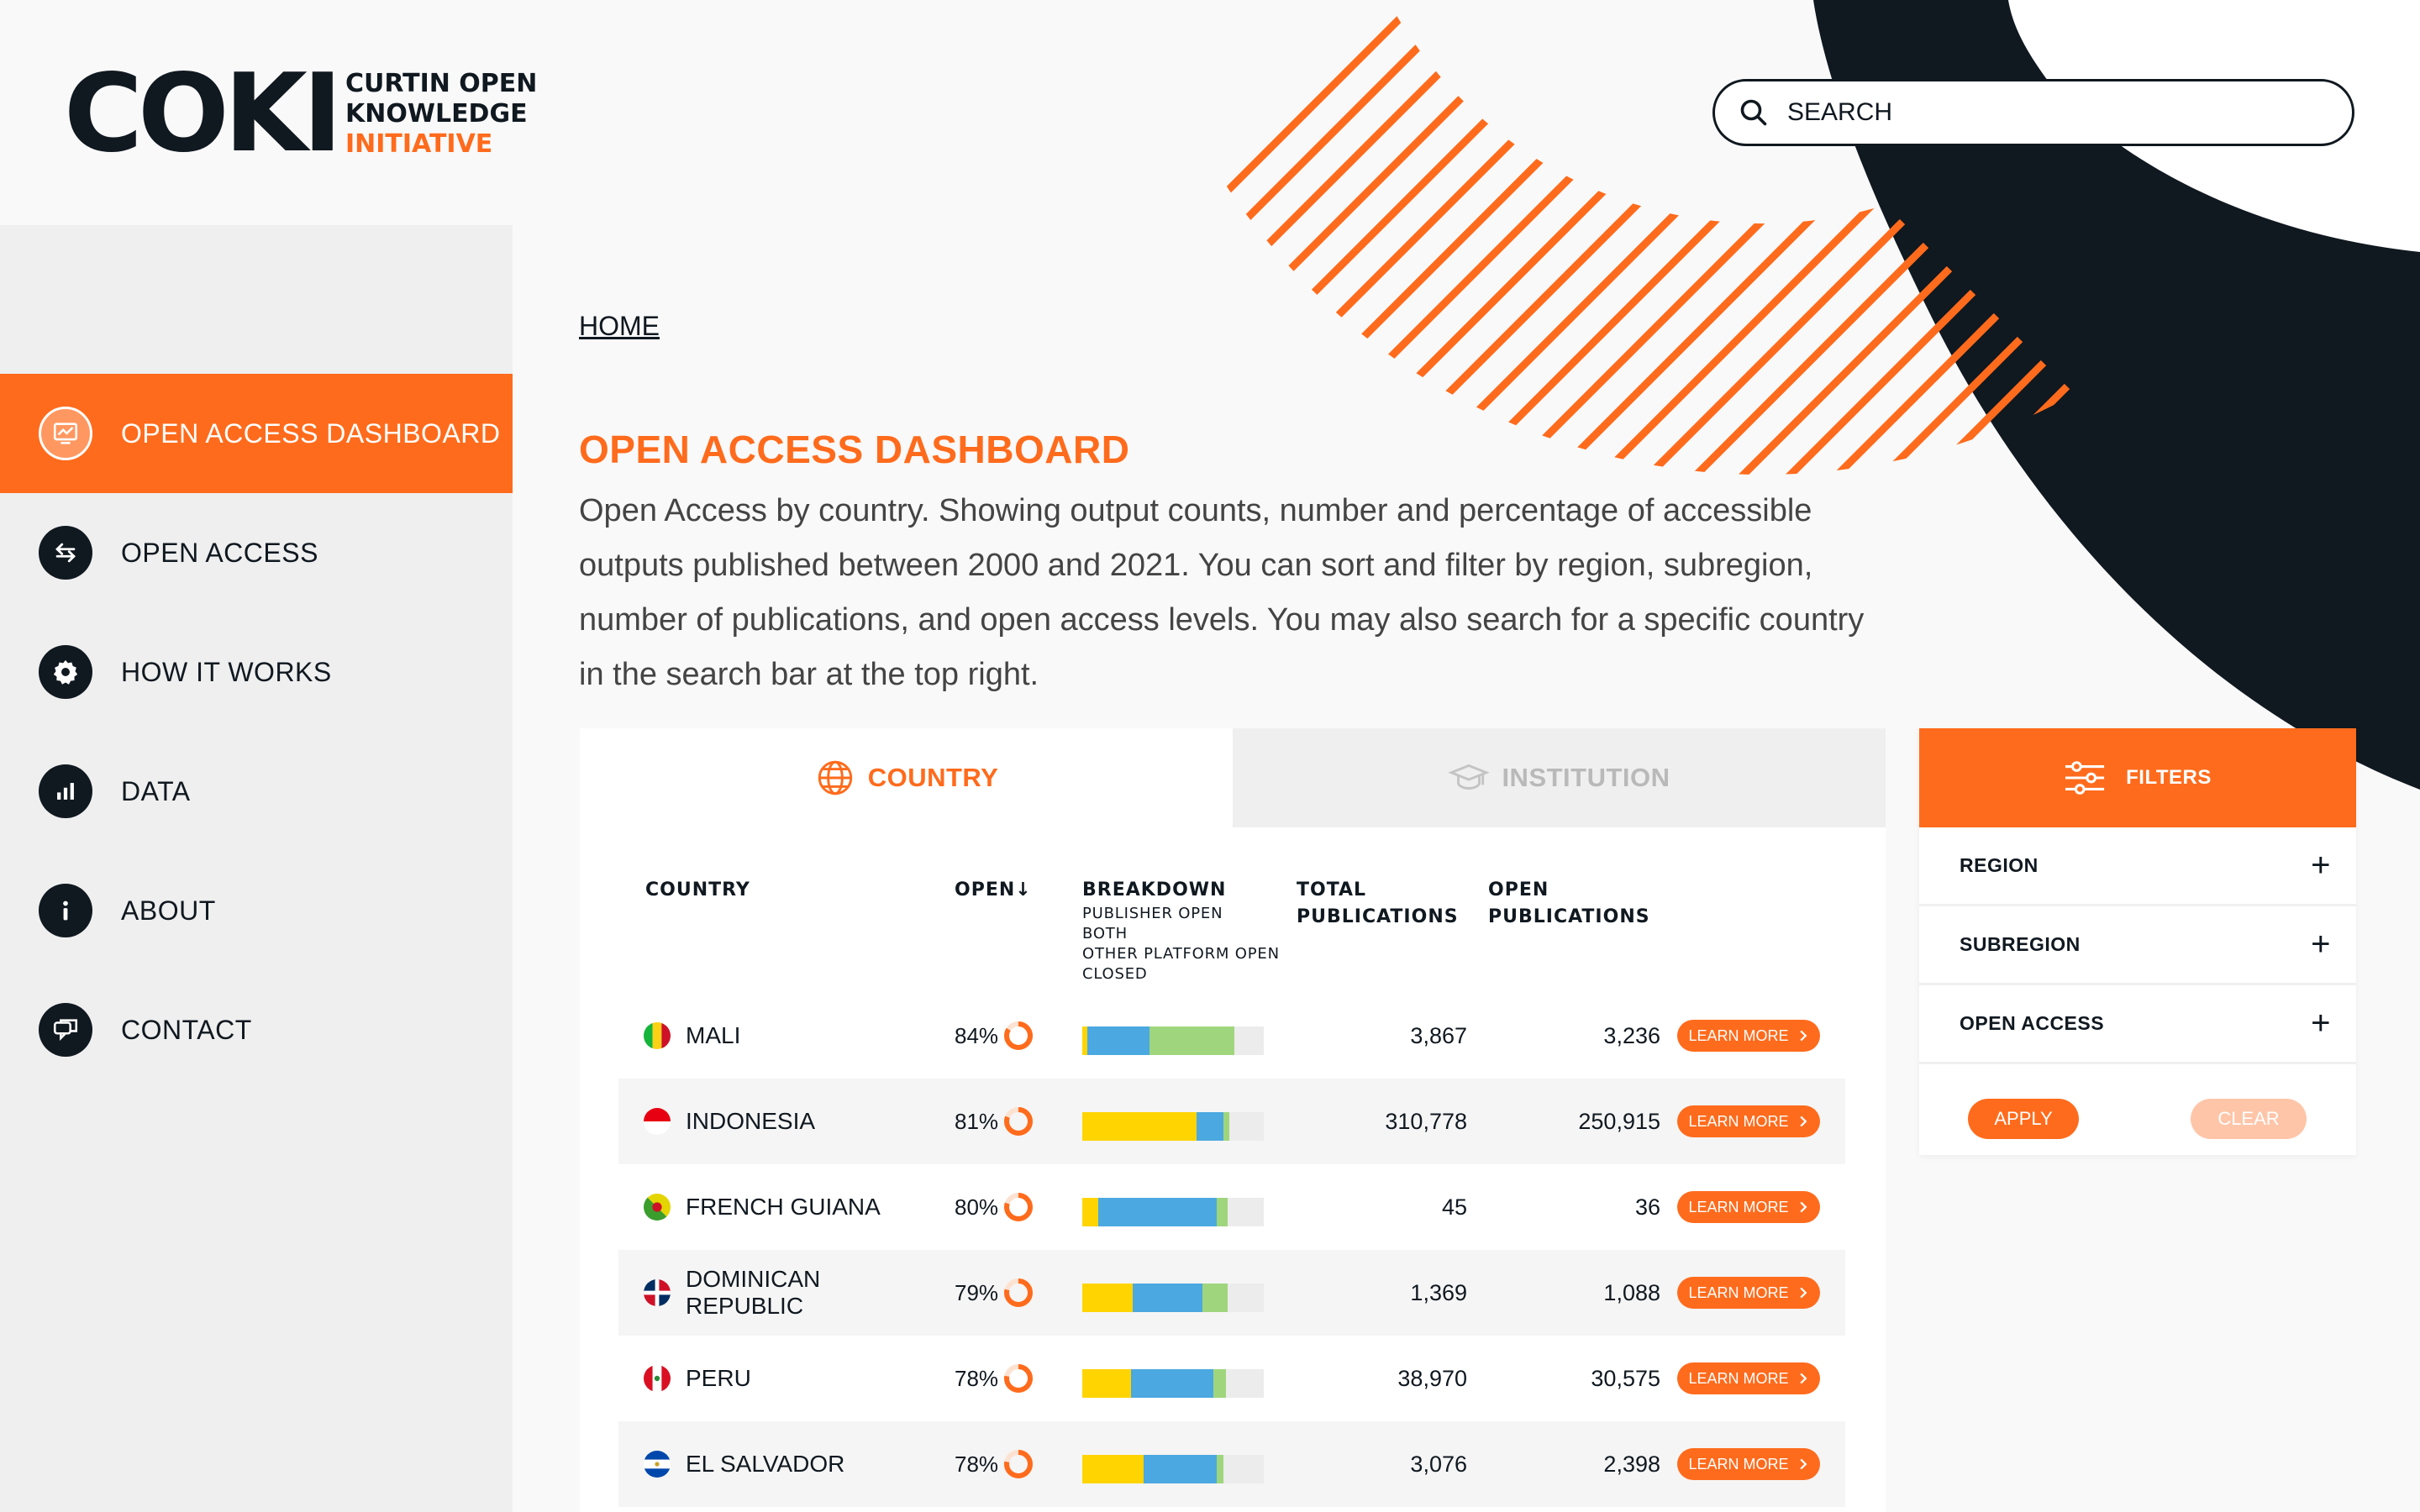 Image resolution: width=2420 pixels, height=1512 pixels. Describe the element at coordinates (226, 671) in the screenshot. I see `sidebar-item-label: HOW IT WORKS` at that location.